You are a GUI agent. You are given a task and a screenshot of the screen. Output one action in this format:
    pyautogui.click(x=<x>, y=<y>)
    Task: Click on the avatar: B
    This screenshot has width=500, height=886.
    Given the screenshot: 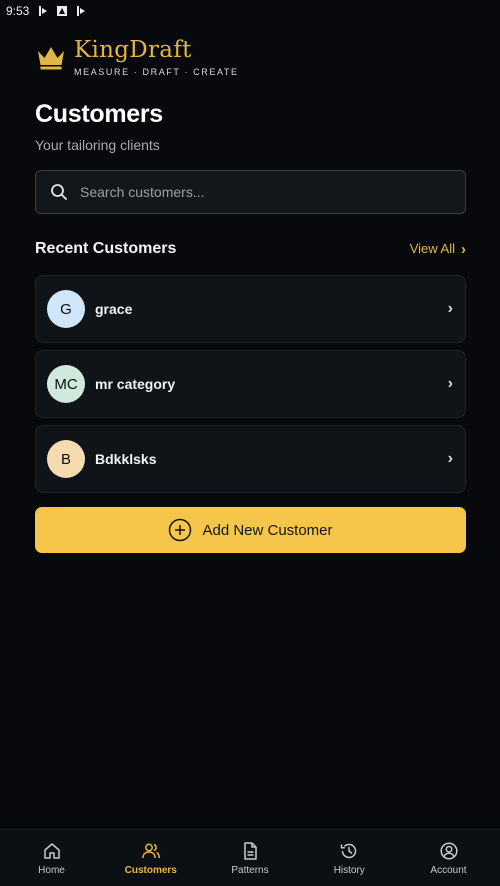 What is the action you would take?
    pyautogui.click(x=66, y=459)
    